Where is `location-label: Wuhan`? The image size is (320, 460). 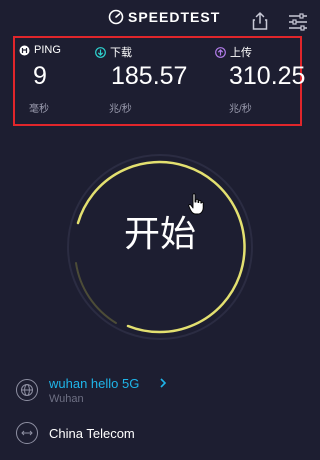
location-label: Wuhan is located at coordinates (66, 399).